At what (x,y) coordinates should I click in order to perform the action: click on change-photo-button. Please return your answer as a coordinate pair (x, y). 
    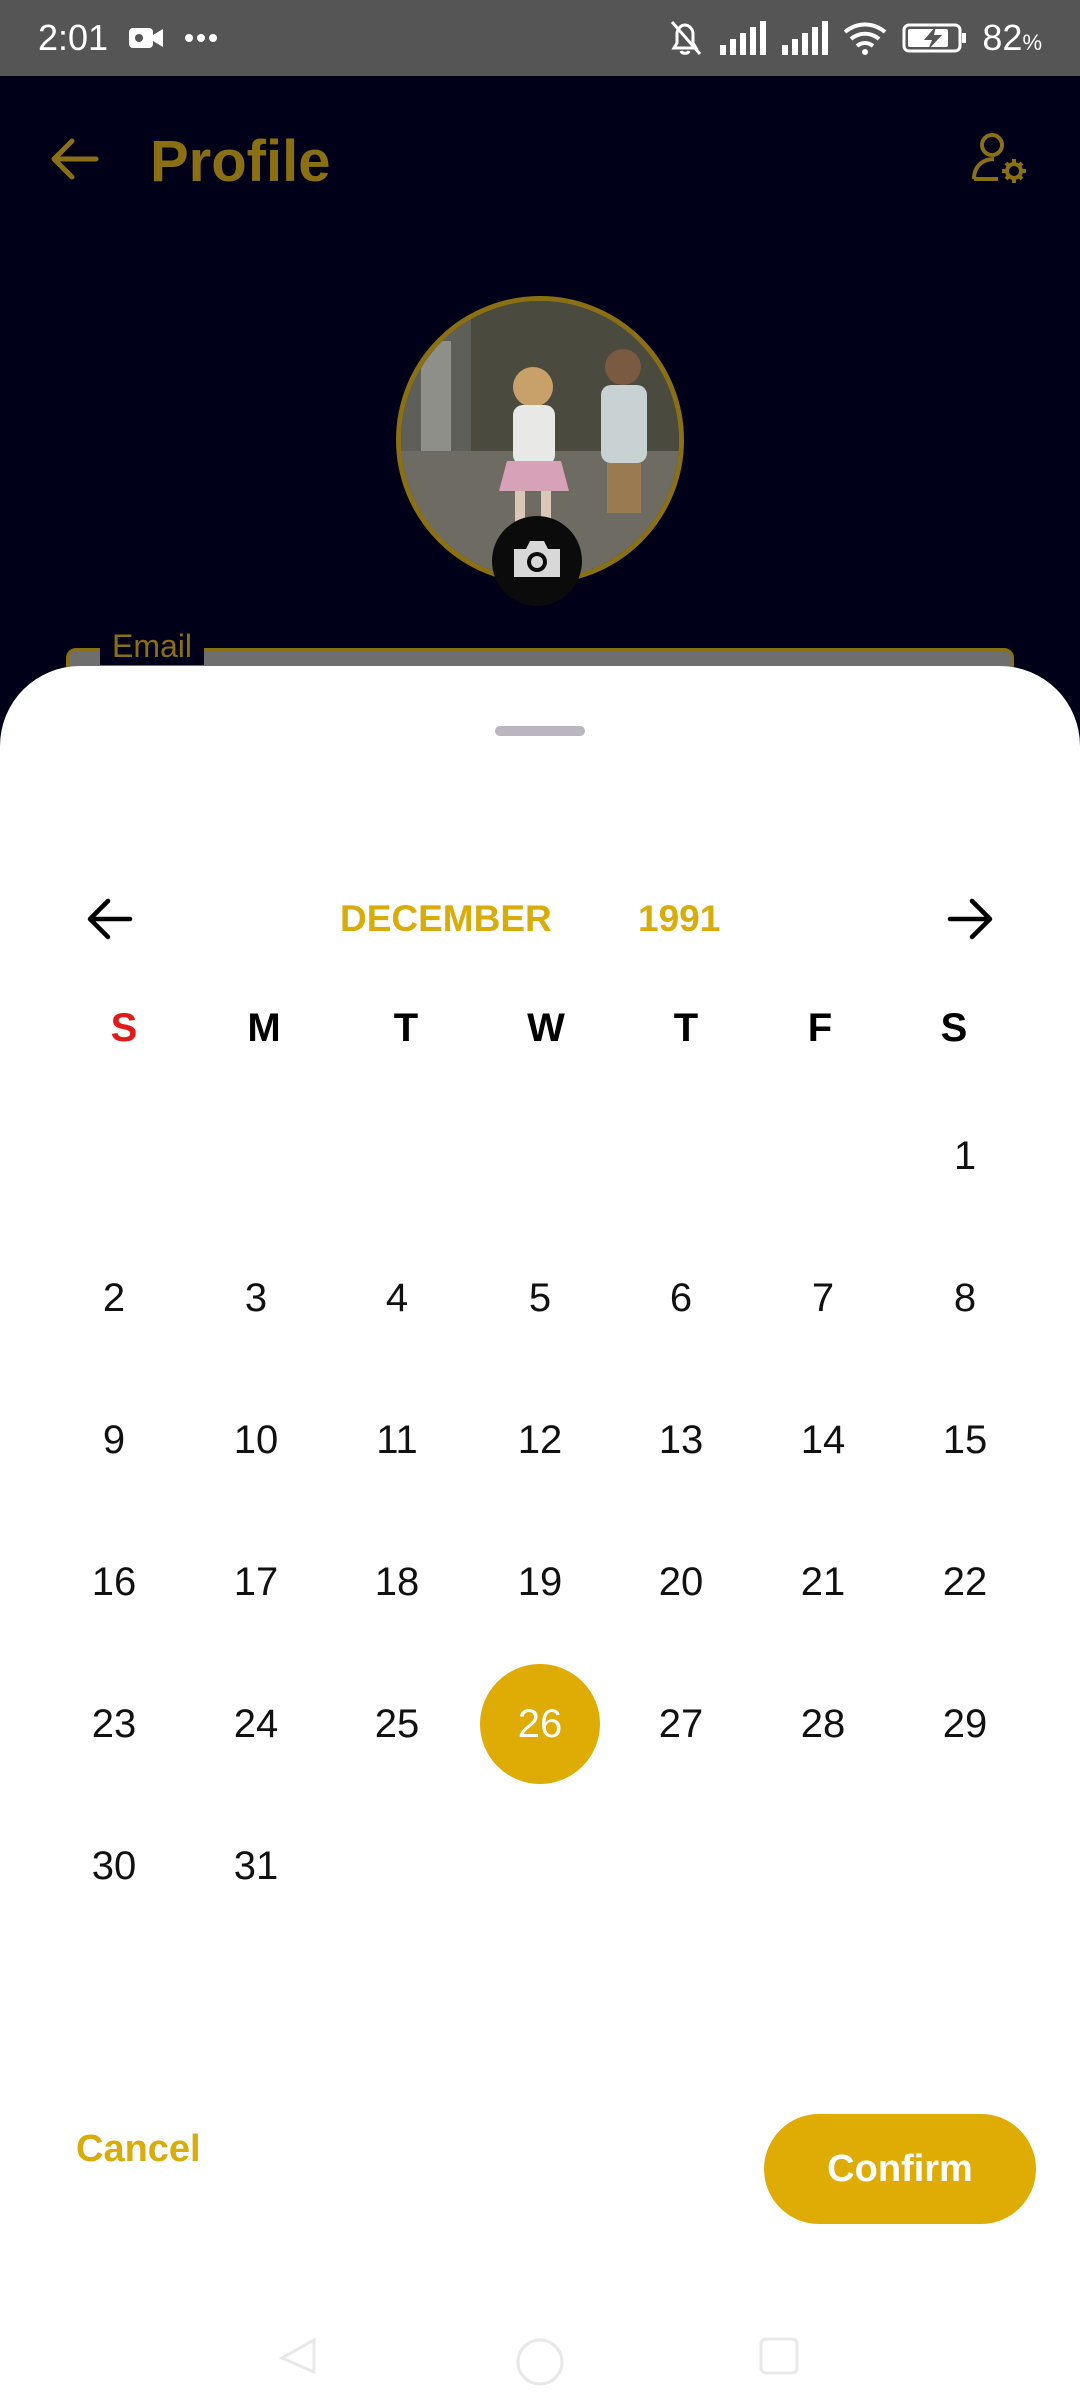
    Looking at the image, I should click on (537, 561).